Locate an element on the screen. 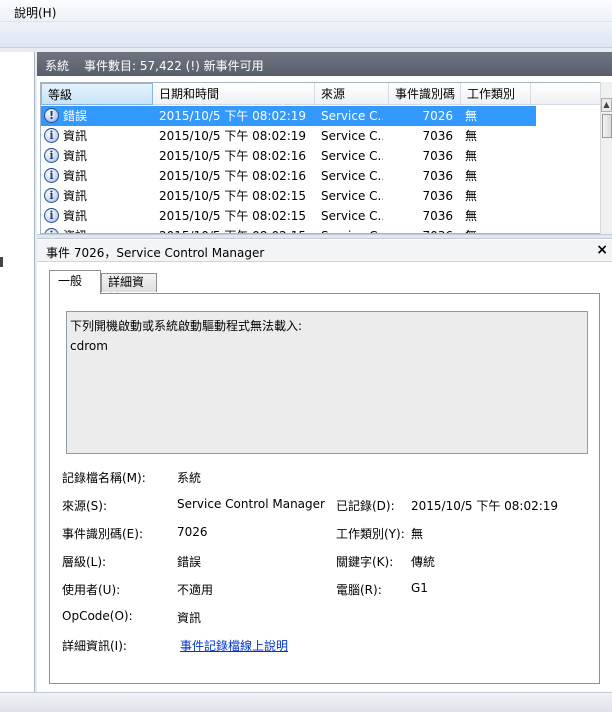 The image size is (612, 712). computer-value: G1 is located at coordinates (419, 588).